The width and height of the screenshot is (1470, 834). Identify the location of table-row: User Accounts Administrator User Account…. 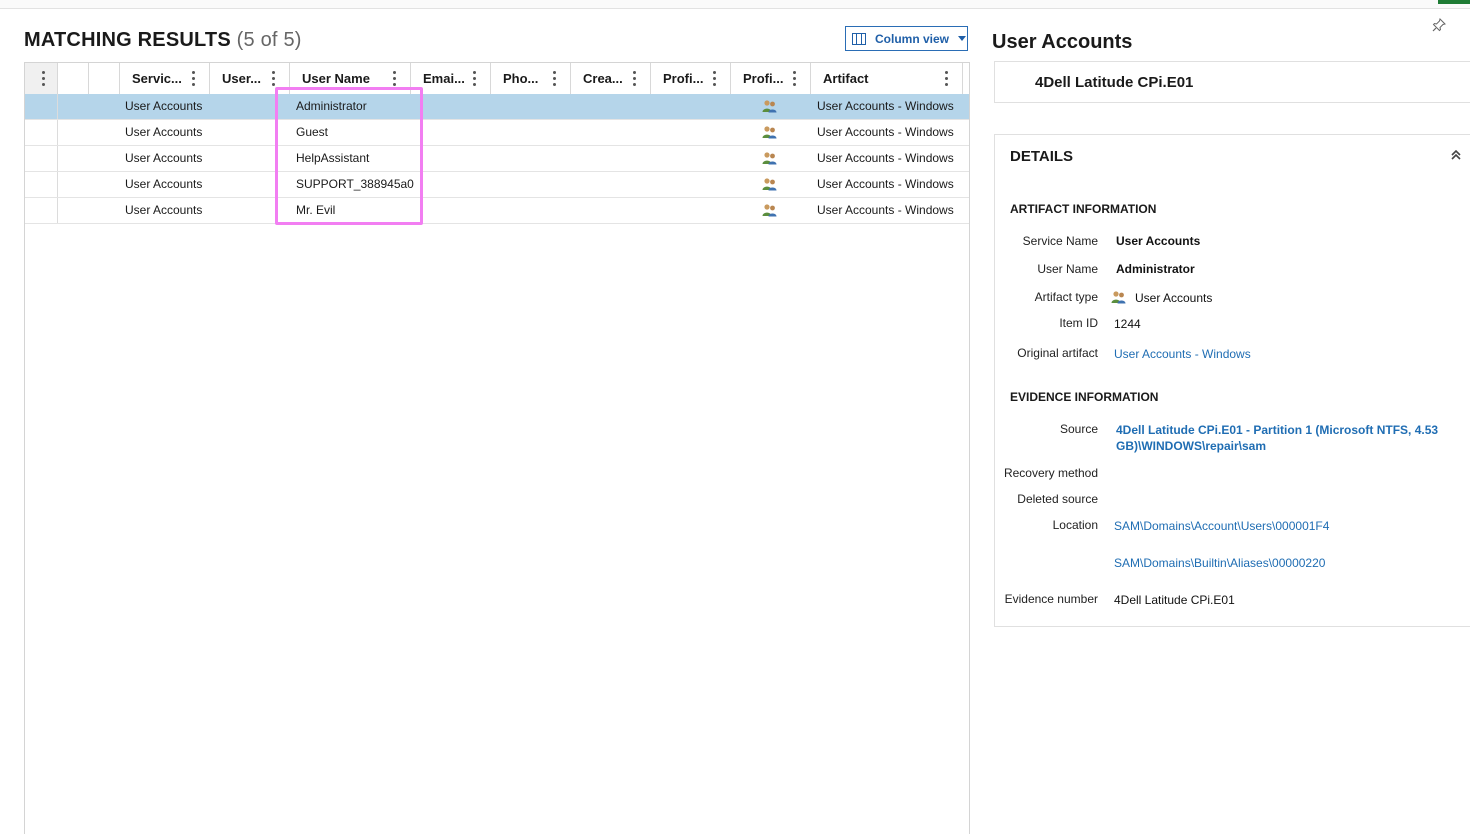
(497, 107).